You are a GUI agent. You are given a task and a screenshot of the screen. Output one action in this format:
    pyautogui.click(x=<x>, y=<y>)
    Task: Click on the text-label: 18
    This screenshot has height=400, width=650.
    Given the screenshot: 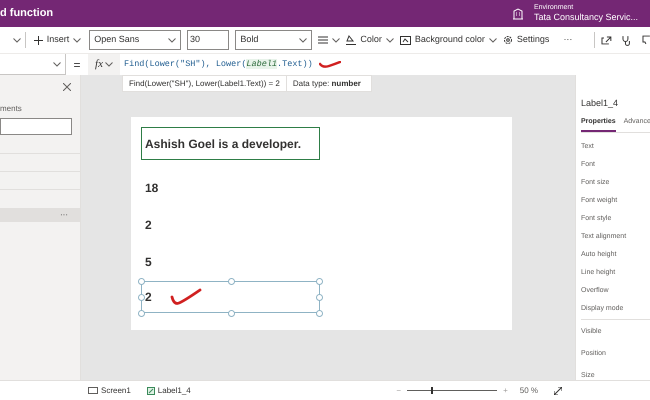 What is the action you would take?
    pyautogui.click(x=230, y=188)
    